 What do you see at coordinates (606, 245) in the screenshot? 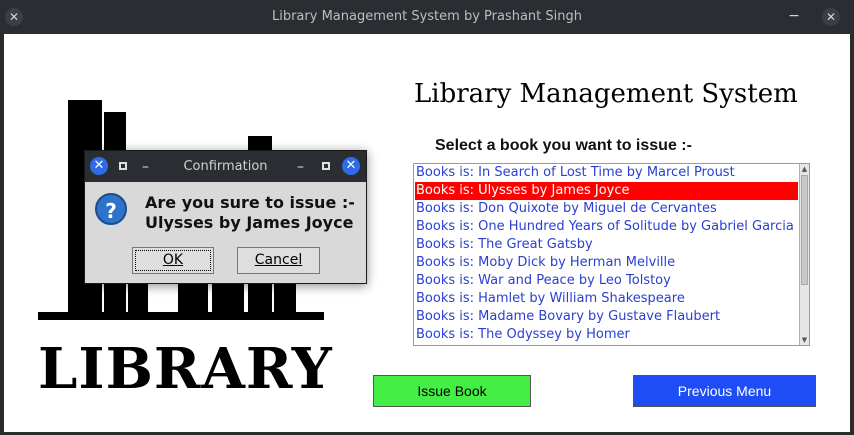
I see `list-item: Books is: The Great Gatsby` at bounding box center [606, 245].